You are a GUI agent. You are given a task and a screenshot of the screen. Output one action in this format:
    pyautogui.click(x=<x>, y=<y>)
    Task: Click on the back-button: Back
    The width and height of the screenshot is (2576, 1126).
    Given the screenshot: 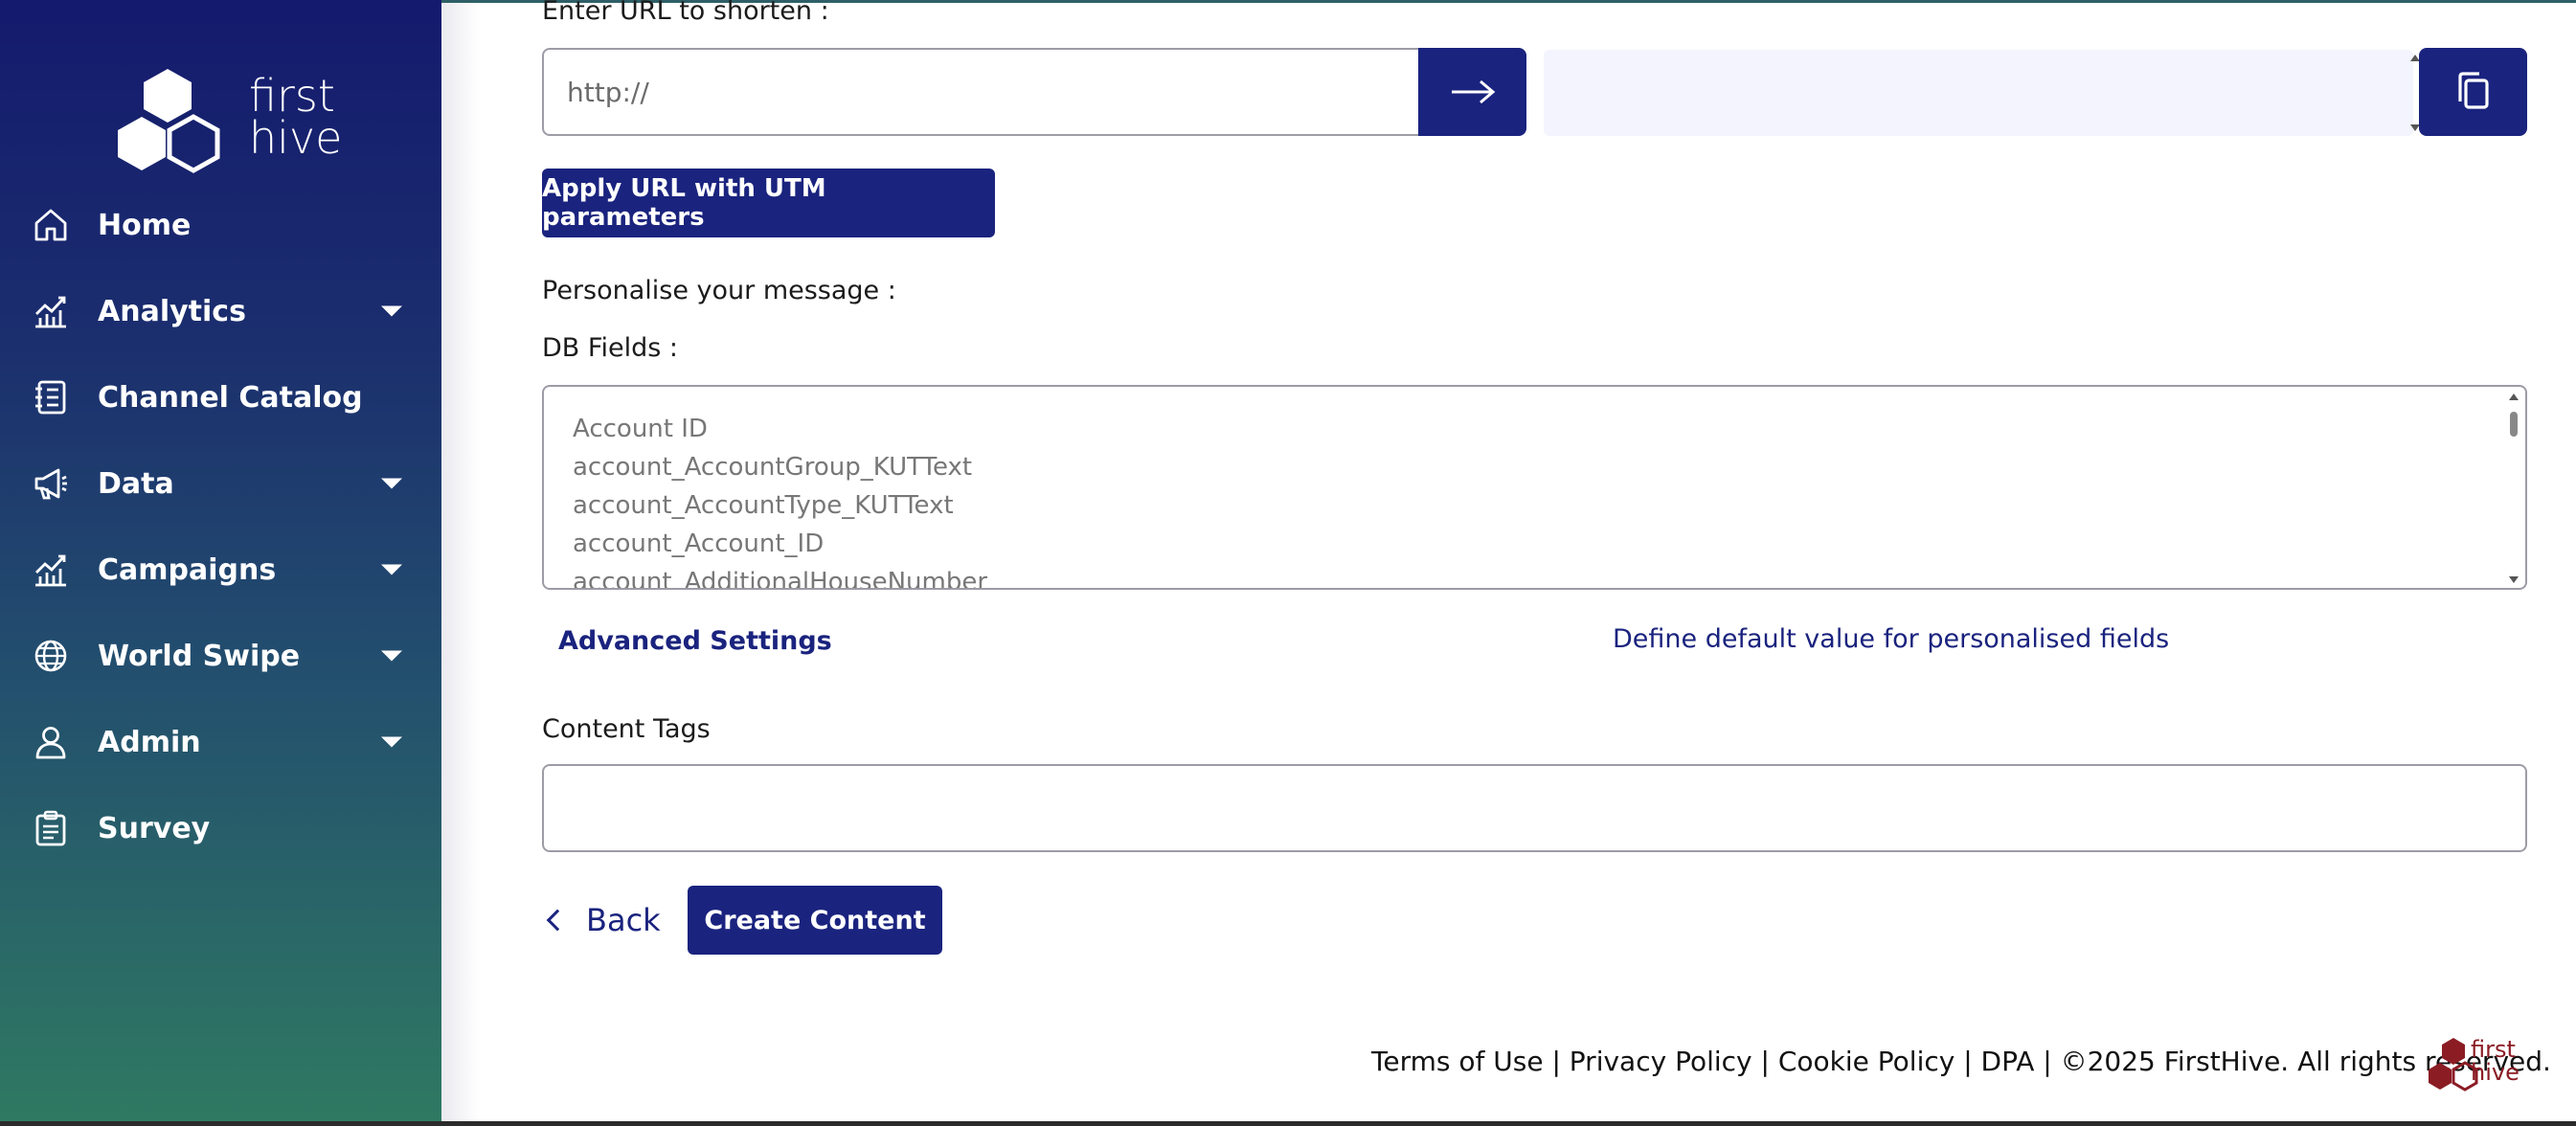 What is the action you would take?
    pyautogui.click(x=601, y=920)
    